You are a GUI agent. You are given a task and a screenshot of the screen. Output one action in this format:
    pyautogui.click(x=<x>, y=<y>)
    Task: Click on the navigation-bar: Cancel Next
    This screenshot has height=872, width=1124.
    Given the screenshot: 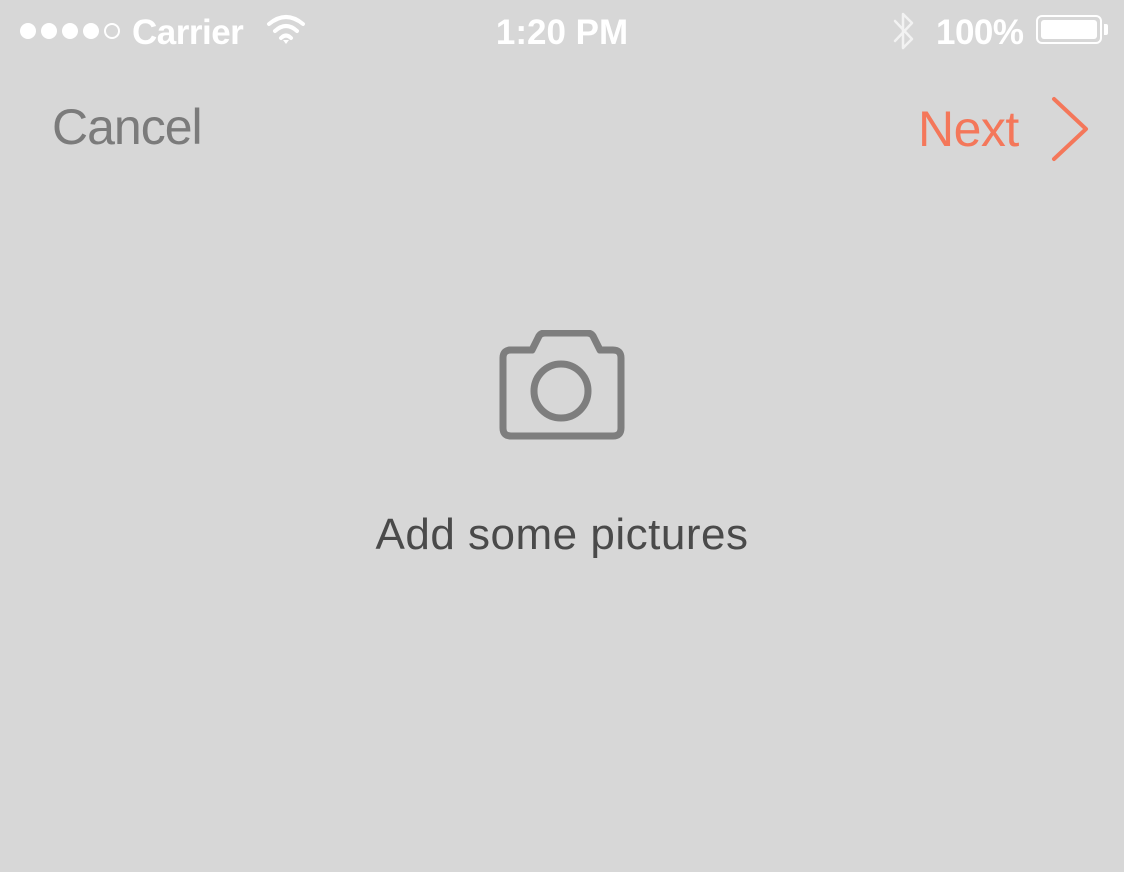 What is the action you would take?
    pyautogui.click(x=562, y=128)
    